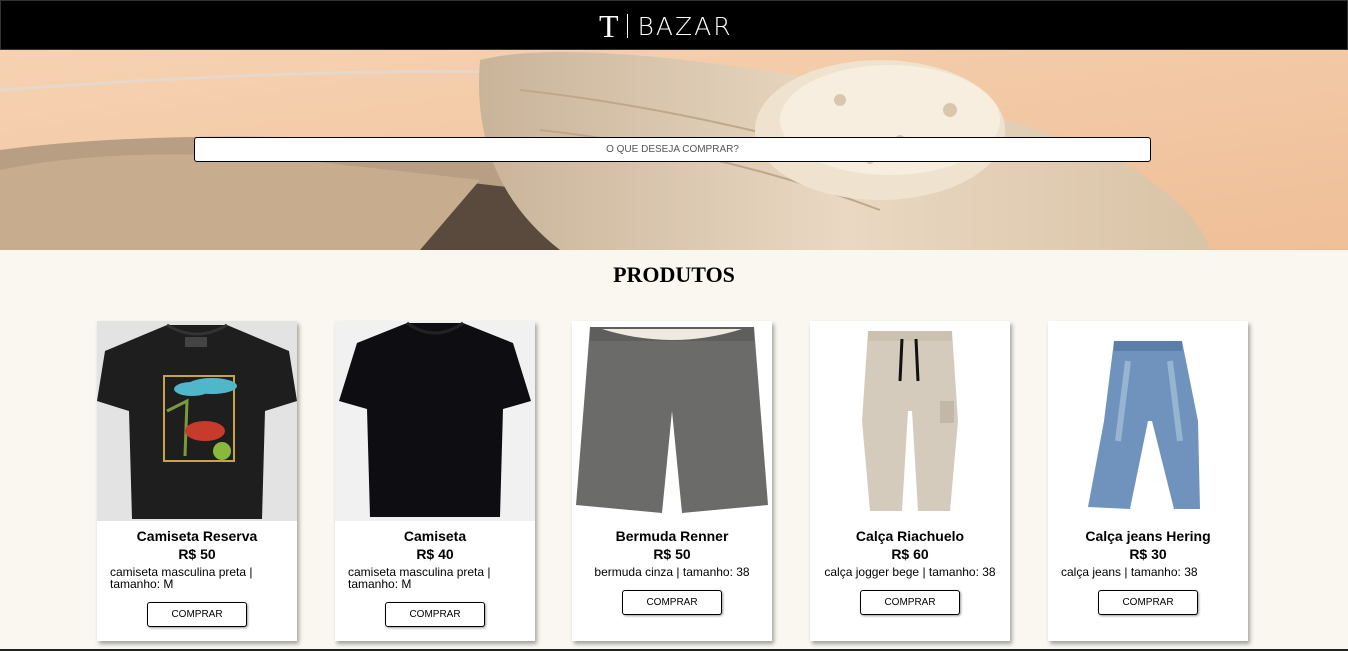 This screenshot has width=1348, height=651. I want to click on product-description: bermuda cinza | tamanho: 38, so click(672, 572).